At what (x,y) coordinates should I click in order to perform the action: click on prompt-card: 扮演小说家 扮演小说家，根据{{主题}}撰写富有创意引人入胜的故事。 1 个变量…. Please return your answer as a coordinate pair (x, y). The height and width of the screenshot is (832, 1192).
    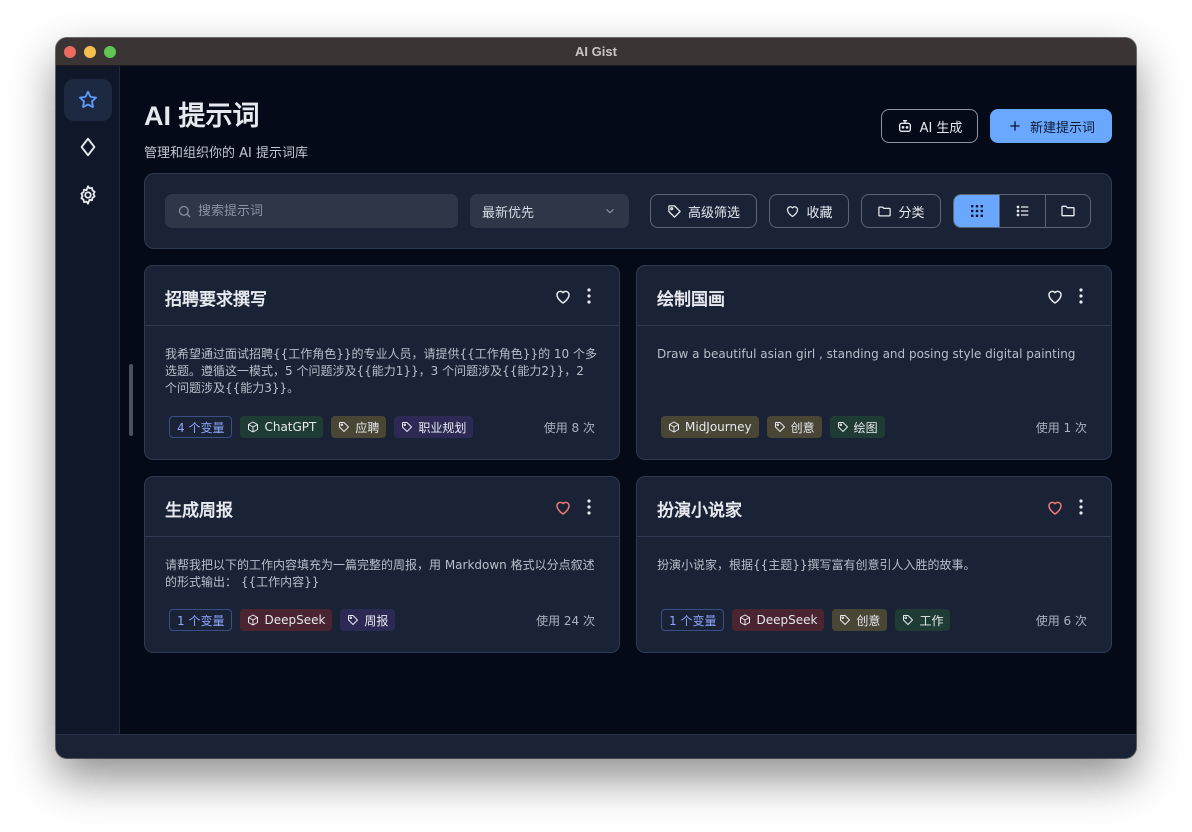
    Looking at the image, I should click on (874, 564).